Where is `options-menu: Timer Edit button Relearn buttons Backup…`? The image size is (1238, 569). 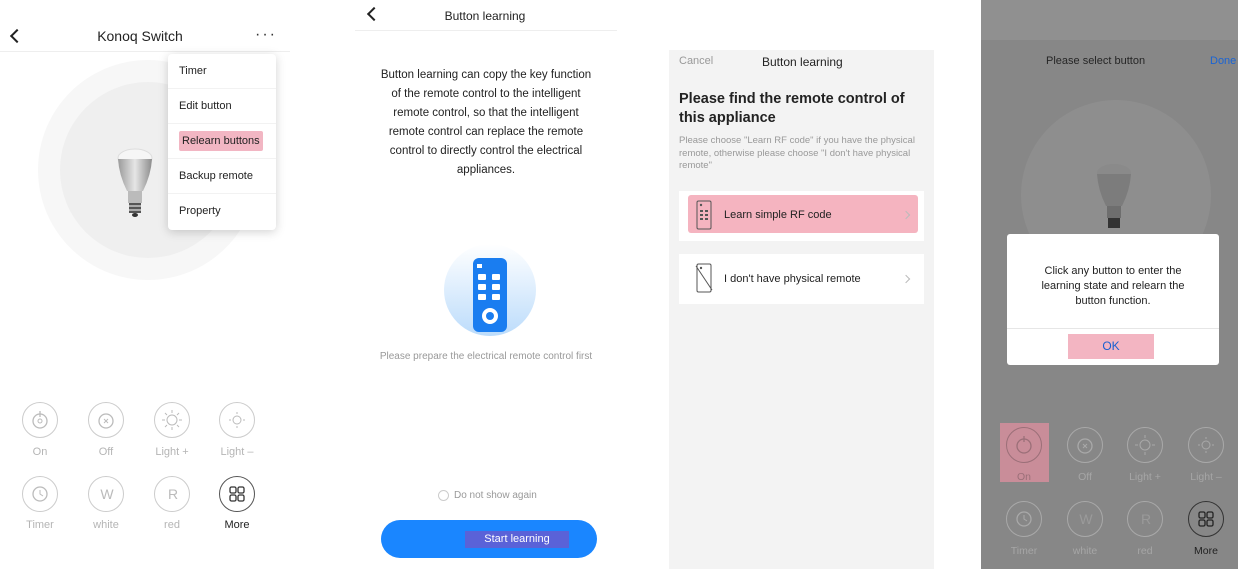
options-menu: Timer Edit button Relearn buttons Backup… is located at coordinates (222, 142).